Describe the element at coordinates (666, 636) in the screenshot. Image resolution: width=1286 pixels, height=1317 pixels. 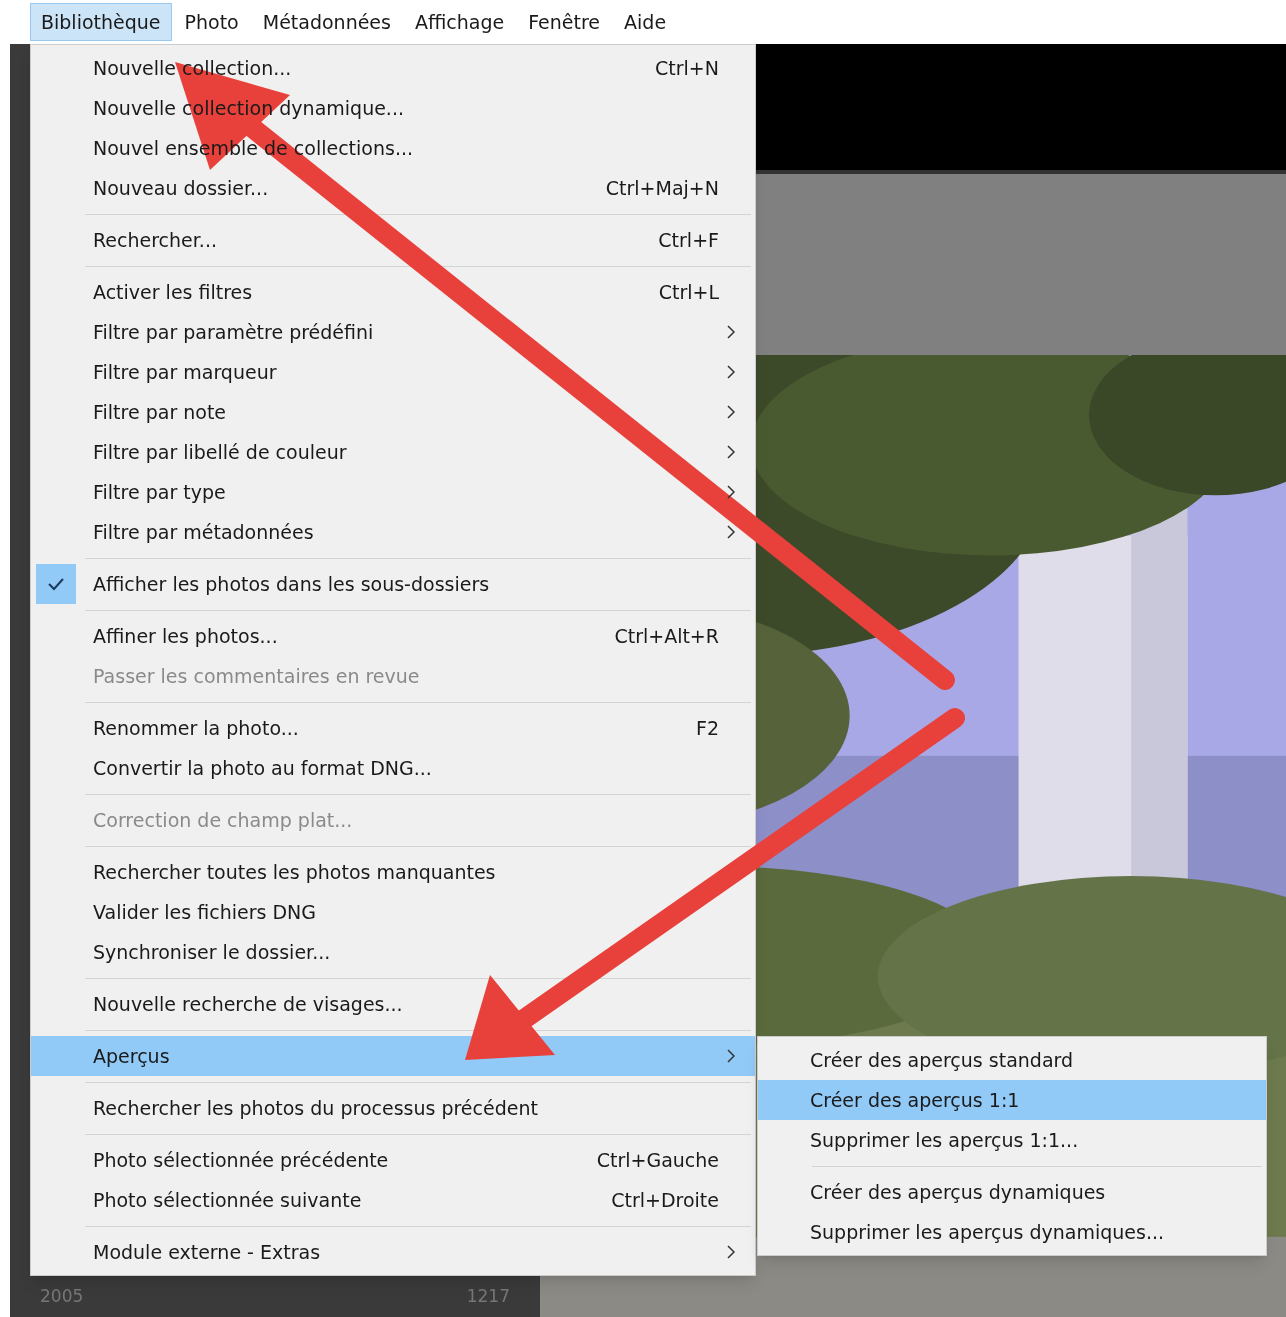
I see `shortcut: Ctrl+Alt+R` at that location.